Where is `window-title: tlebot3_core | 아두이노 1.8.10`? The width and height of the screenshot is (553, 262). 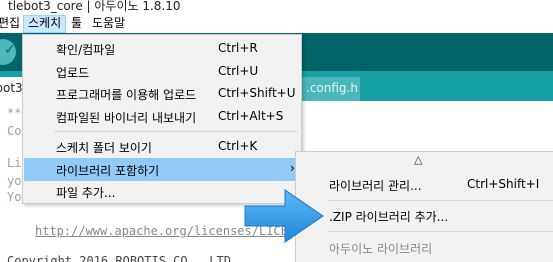 window-title: tlebot3_core | 아두이노 1.8.10 is located at coordinates (94, 6).